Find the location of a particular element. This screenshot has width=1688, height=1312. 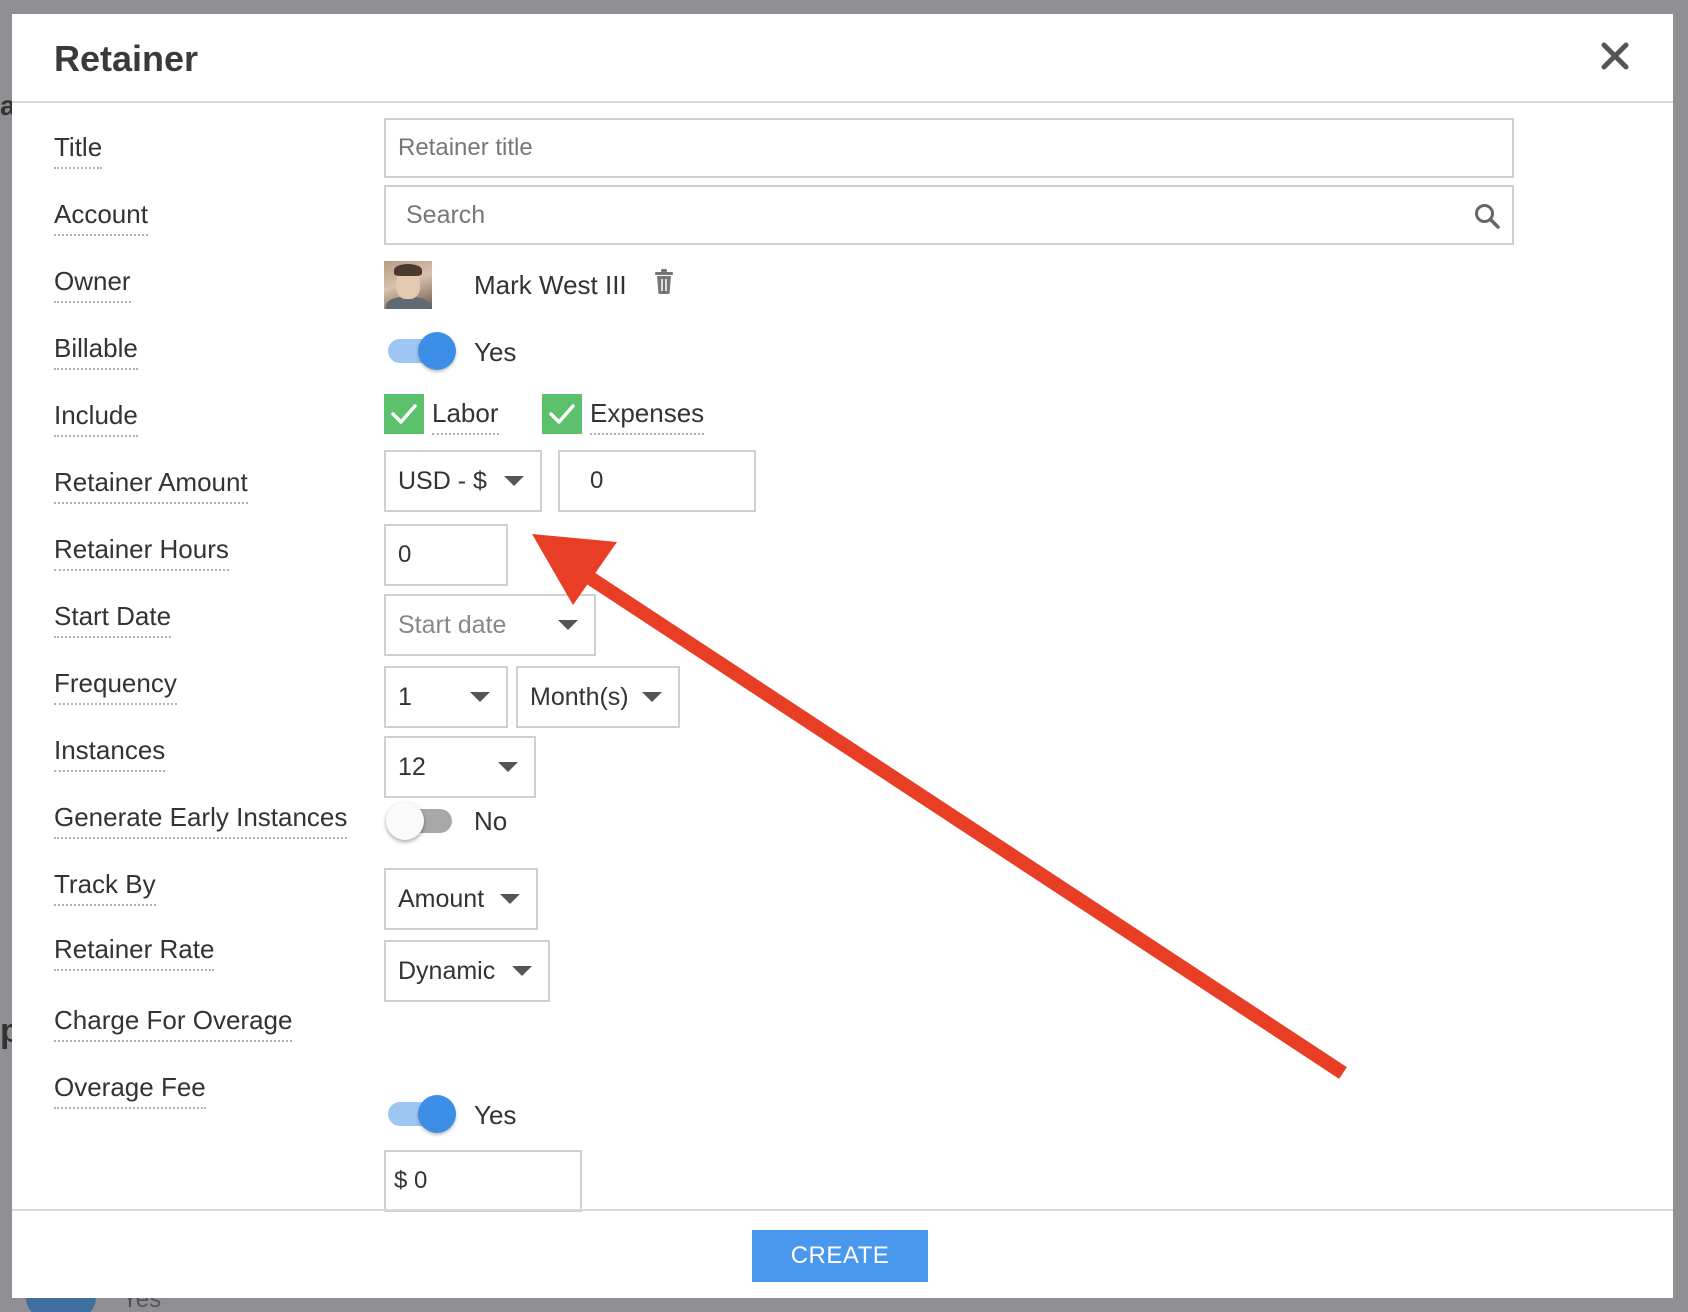

account-label: Account is located at coordinates (101, 217).